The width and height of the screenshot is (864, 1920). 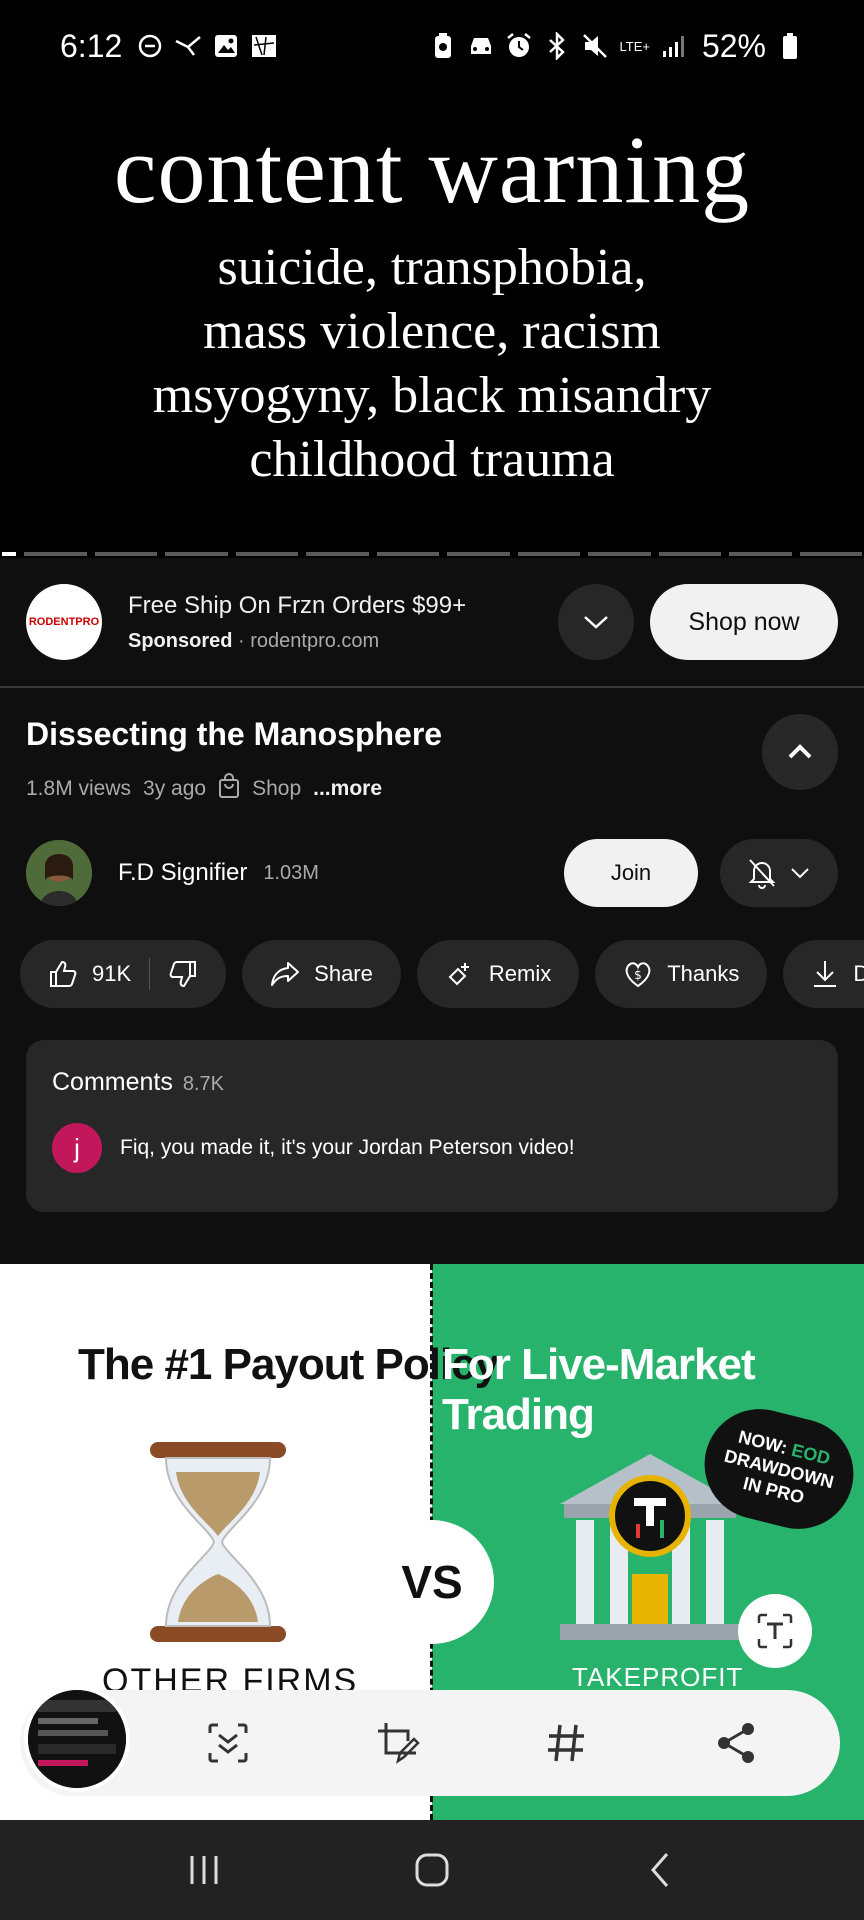 I want to click on like-button: 91K, so click(x=89, y=974).